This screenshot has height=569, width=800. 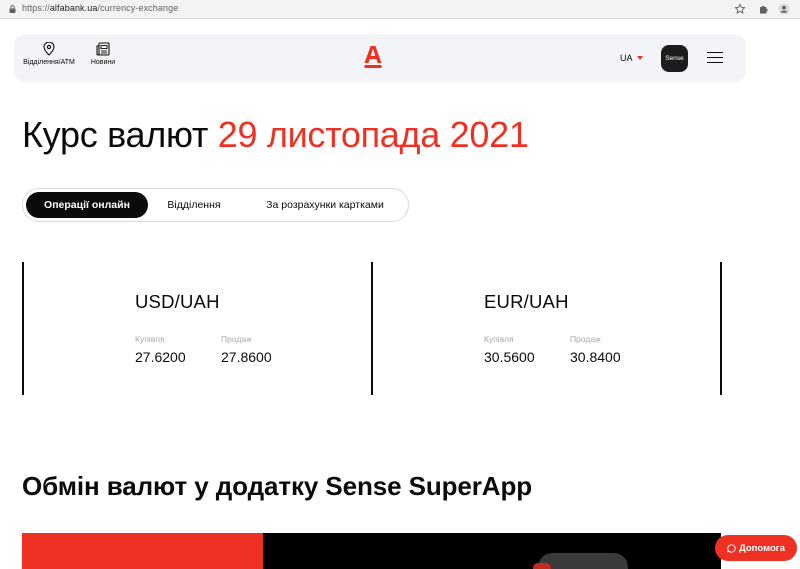 What do you see at coordinates (246, 357) in the screenshot?
I see `sell-rate: 27.8600` at bounding box center [246, 357].